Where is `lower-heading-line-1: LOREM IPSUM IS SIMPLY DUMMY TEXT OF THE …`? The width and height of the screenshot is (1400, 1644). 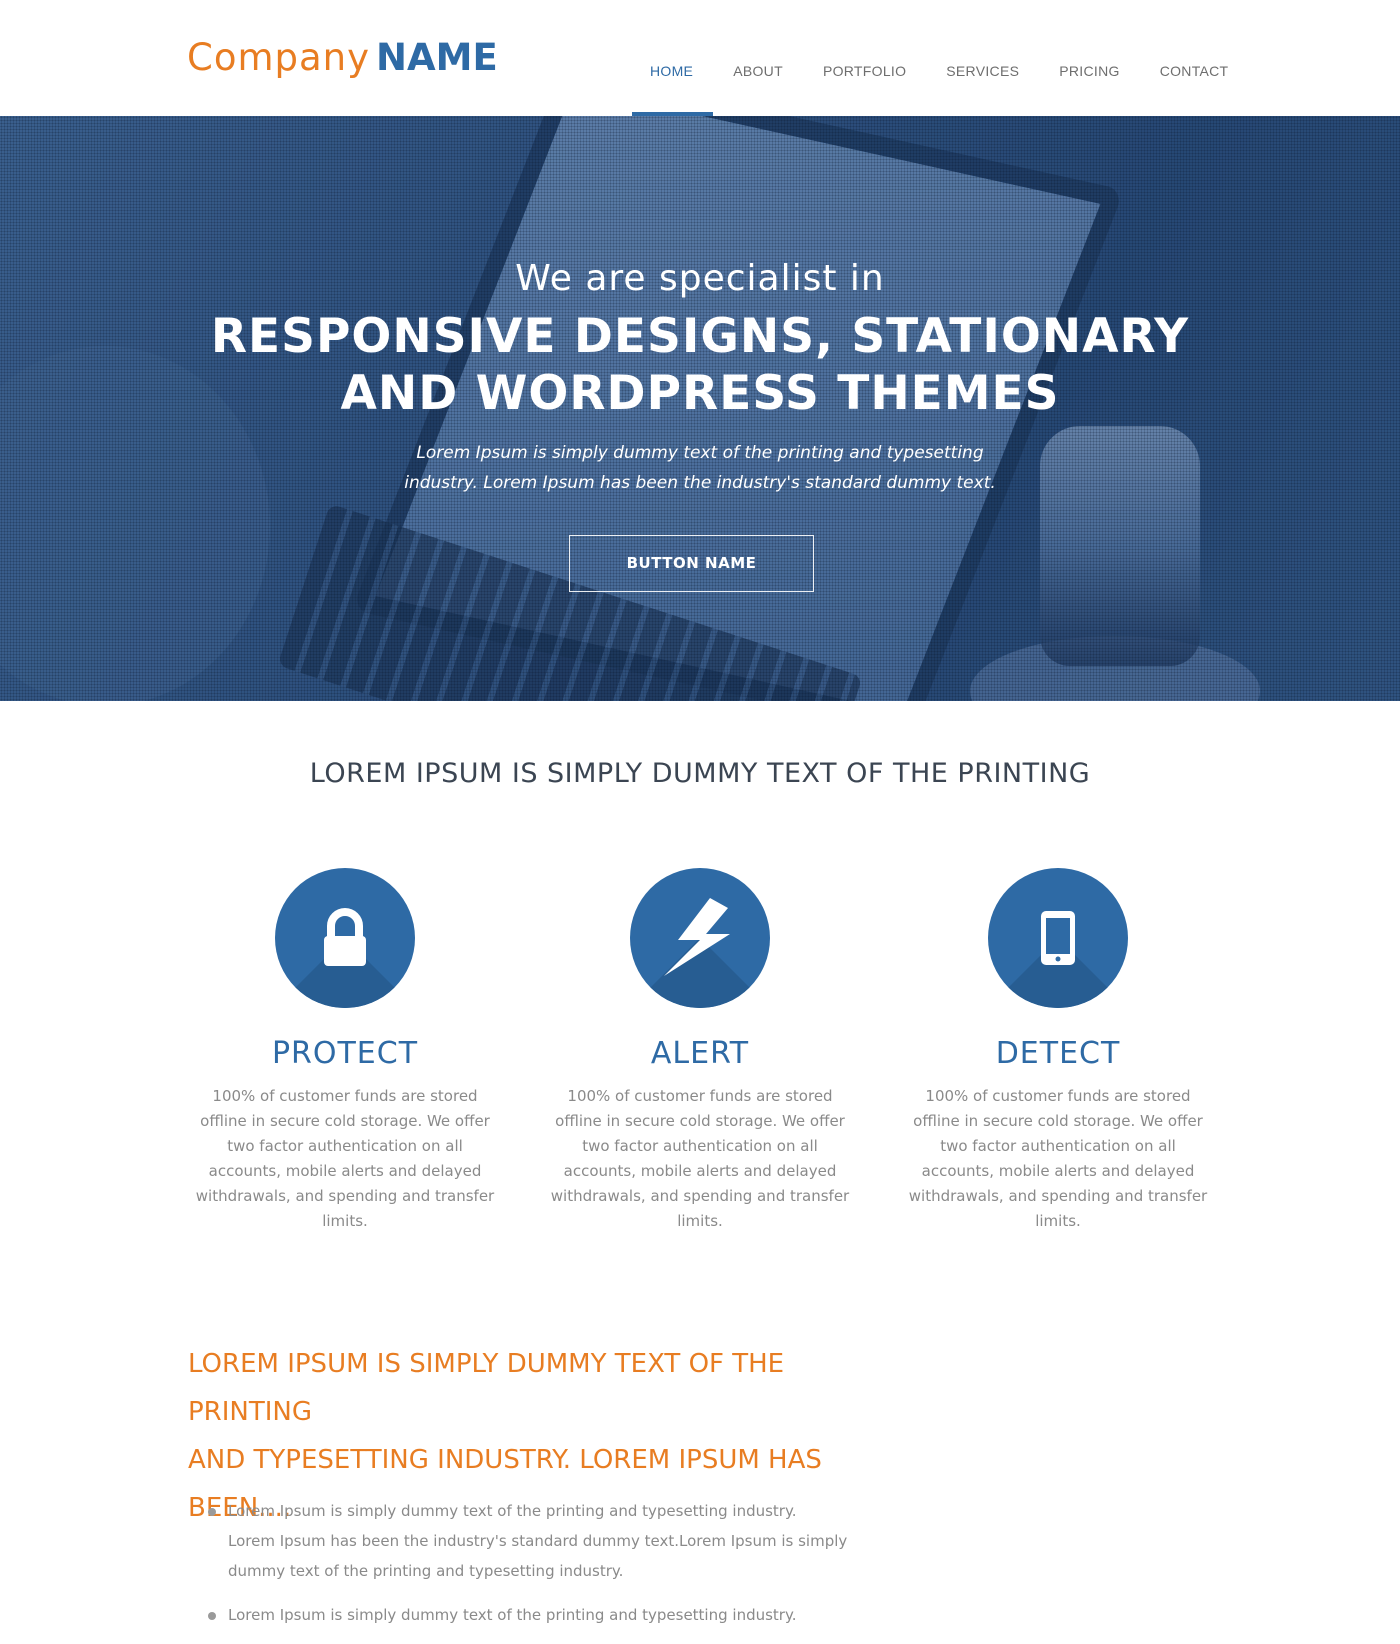 lower-heading-line-1: LOREM IPSUM IS SIMPLY DUMMY TEXT OF THE … is located at coordinates (486, 1388).